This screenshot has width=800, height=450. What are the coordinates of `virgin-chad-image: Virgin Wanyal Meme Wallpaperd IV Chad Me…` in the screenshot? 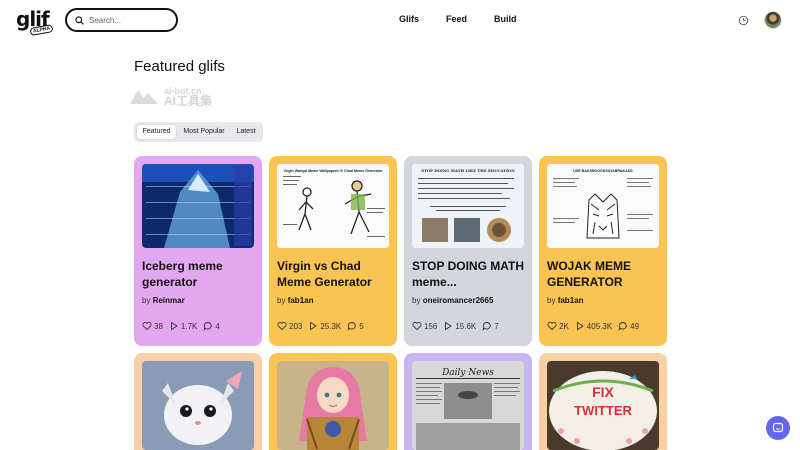 It's located at (333, 206).